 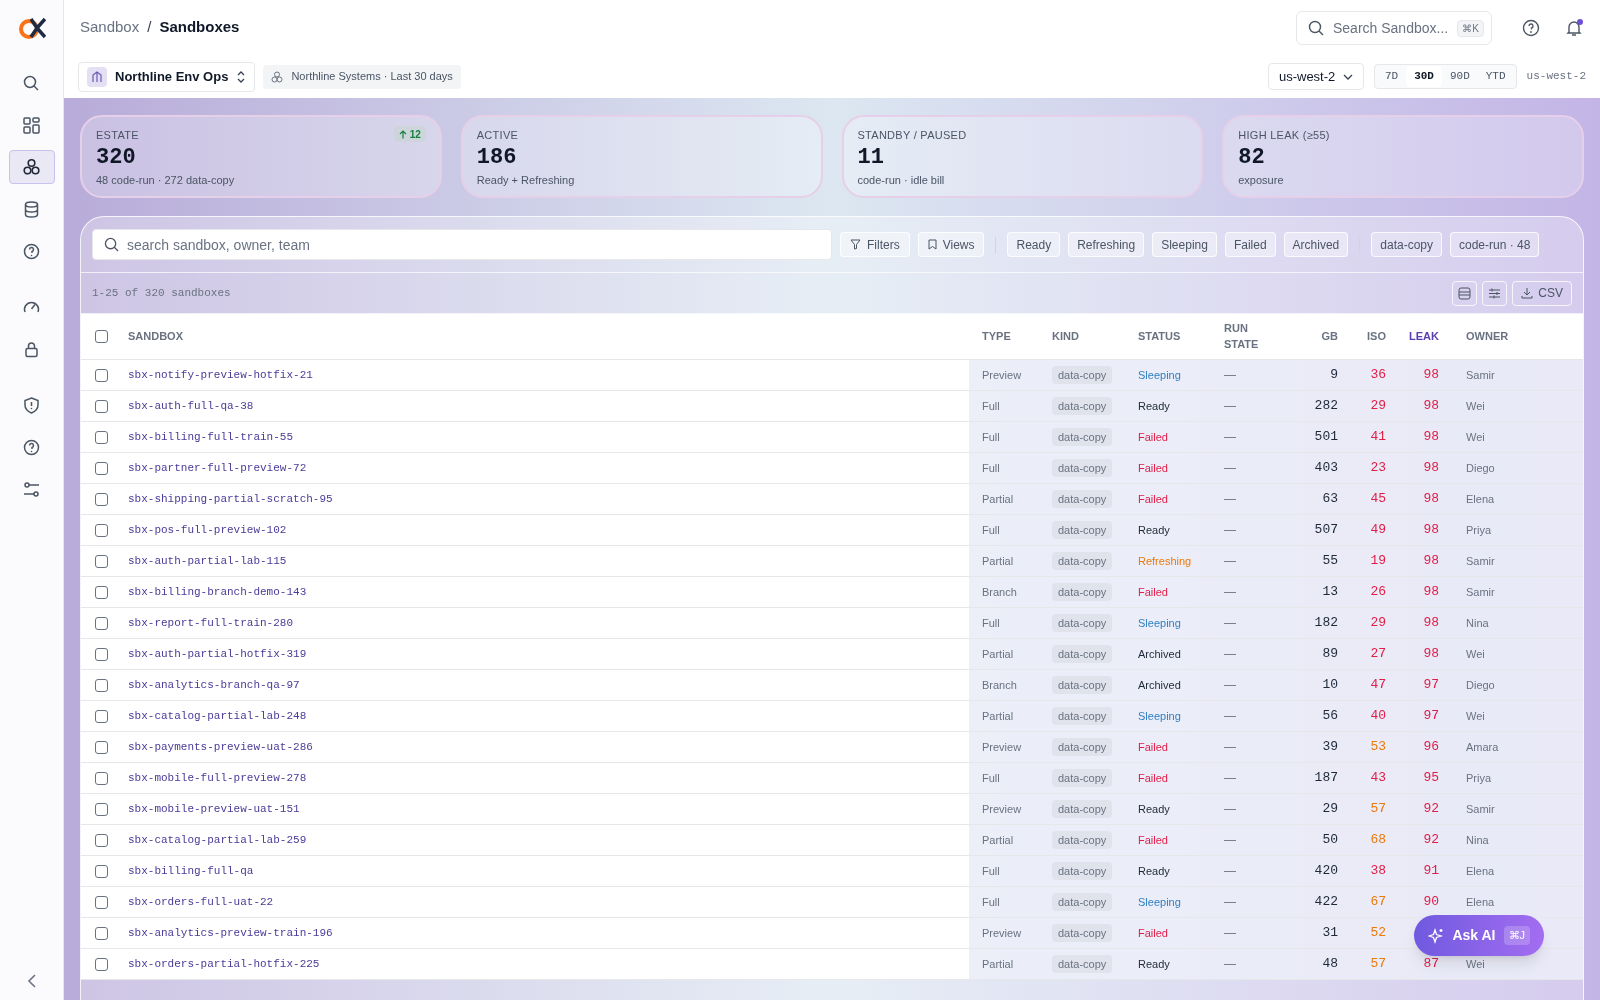 I want to click on stat-label: ACTIVE, so click(x=497, y=135).